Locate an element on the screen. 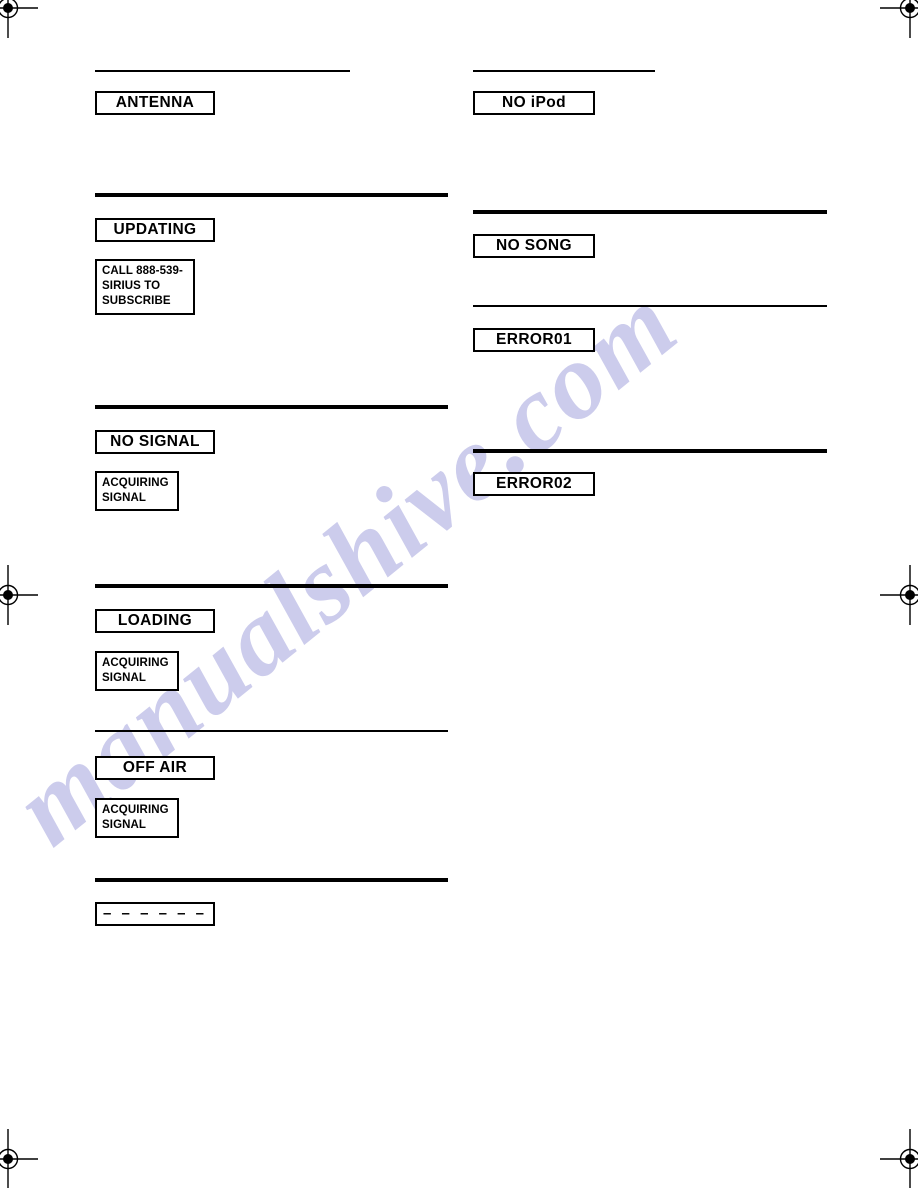 This screenshot has width=918, height=1188. section-divider-no-ipod is located at coordinates (564, 71).